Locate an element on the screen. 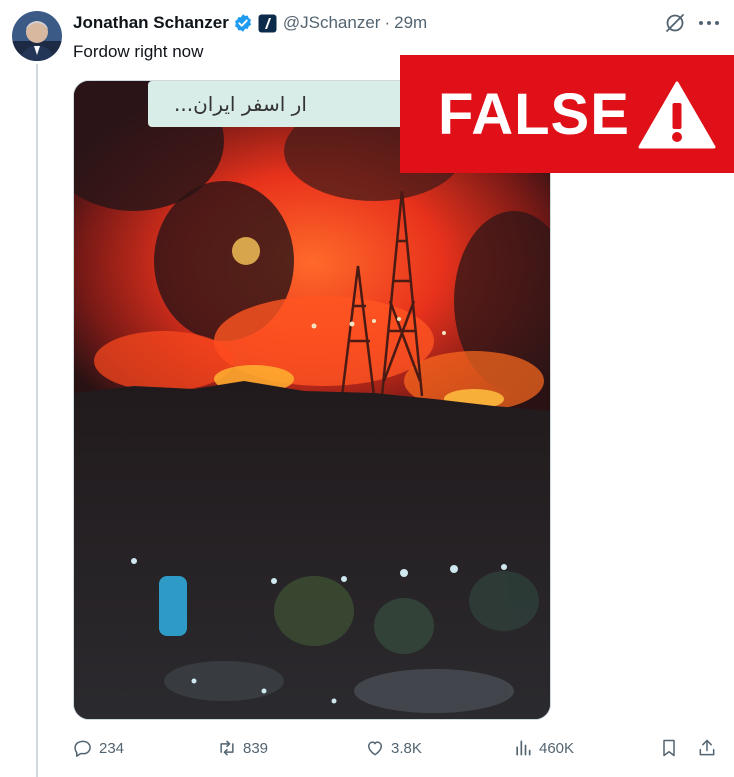 The image size is (734, 777). bookmark-icon is located at coordinates (669, 748).